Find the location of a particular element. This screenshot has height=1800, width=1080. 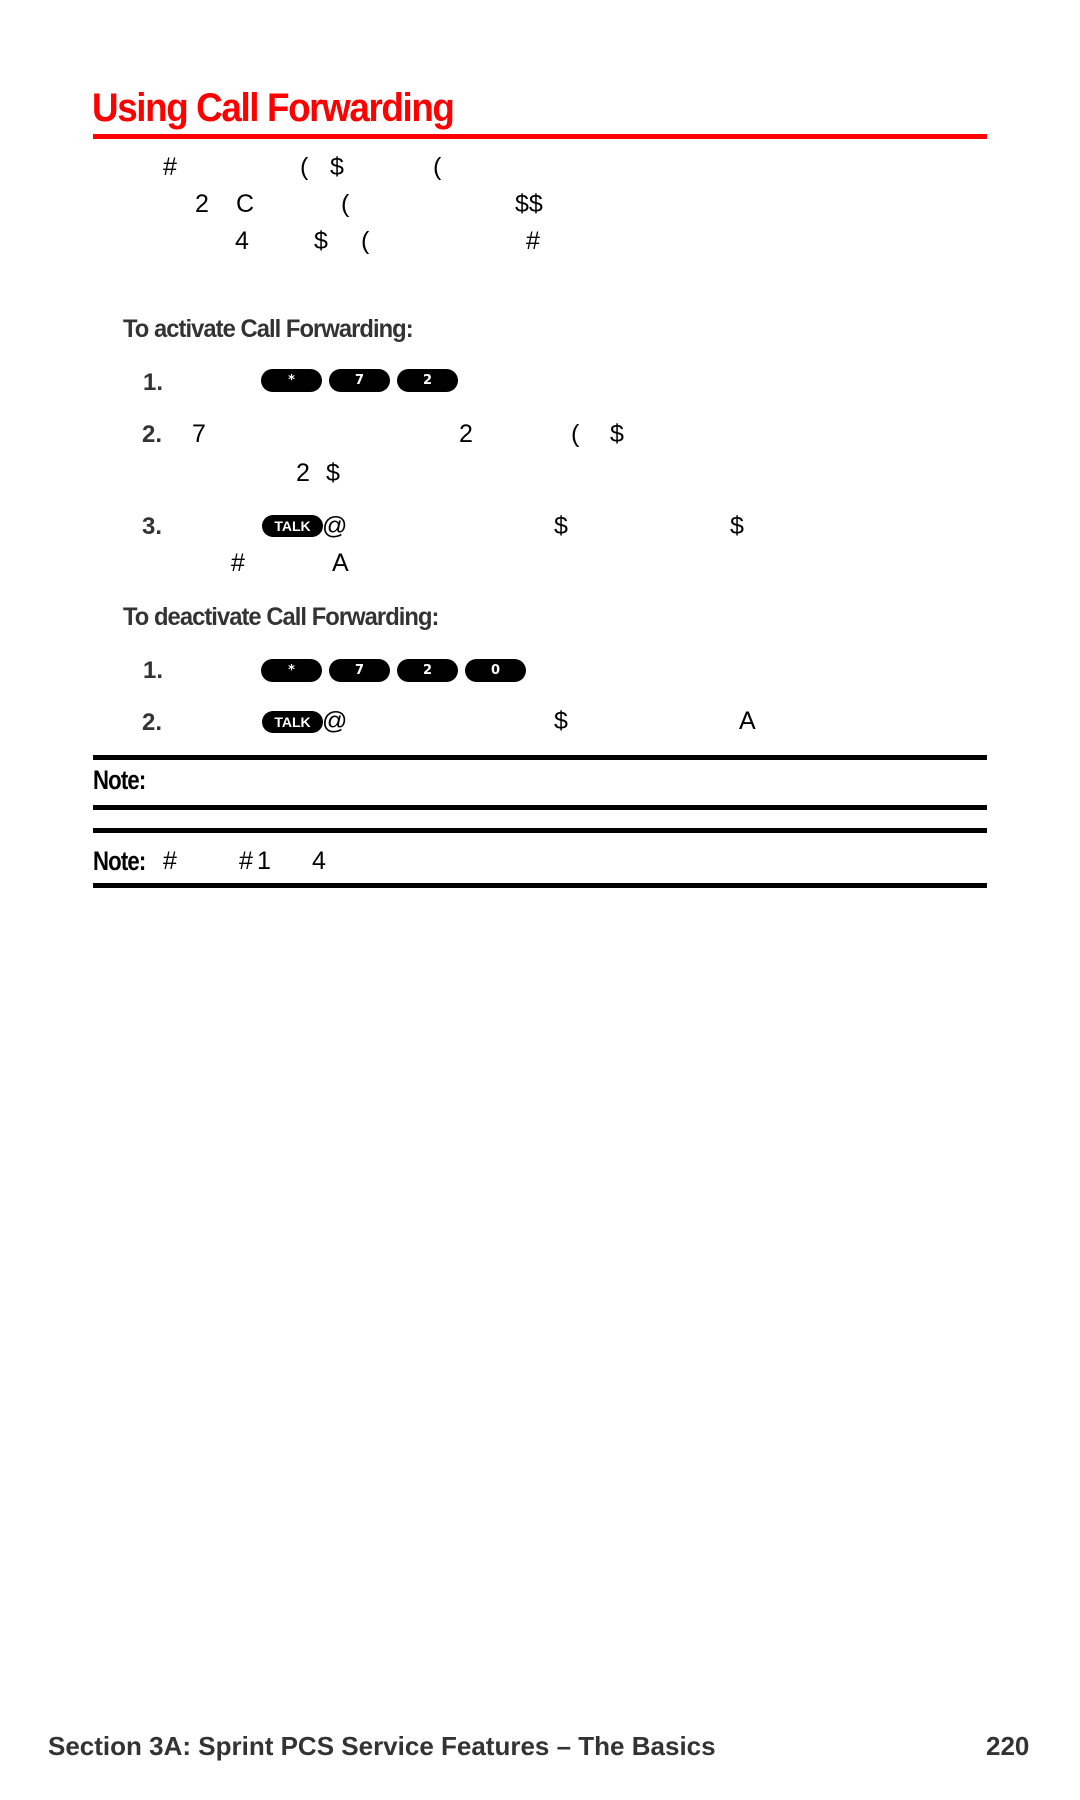

intro-glyph: $$ is located at coordinates (529, 204).